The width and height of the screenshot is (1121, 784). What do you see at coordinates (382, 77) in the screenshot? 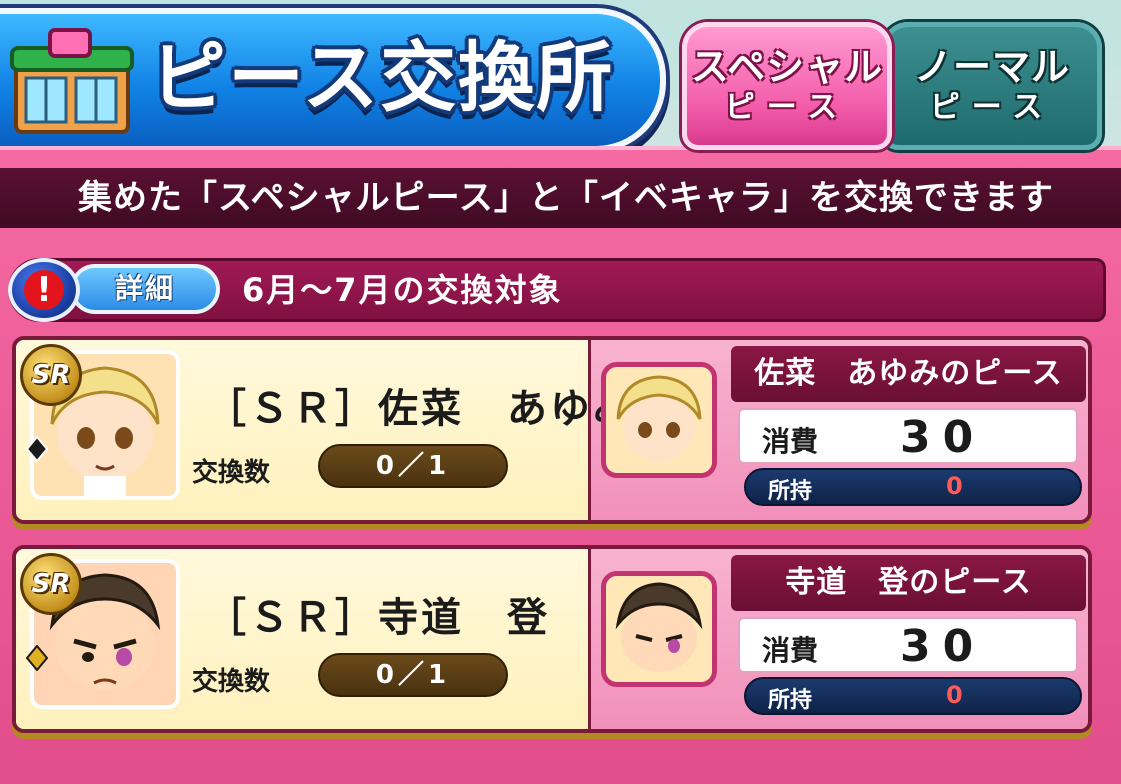
I see `page-title: ピース交換所` at bounding box center [382, 77].